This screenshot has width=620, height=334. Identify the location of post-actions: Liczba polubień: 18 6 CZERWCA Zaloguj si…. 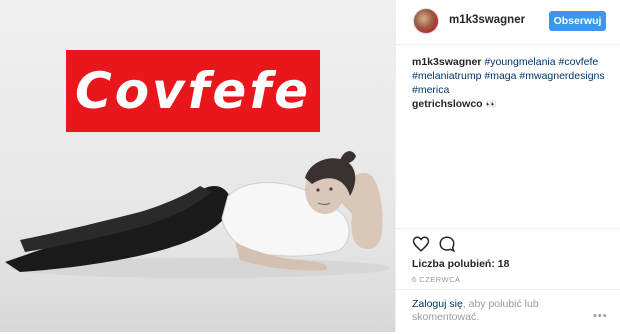
(508, 278).